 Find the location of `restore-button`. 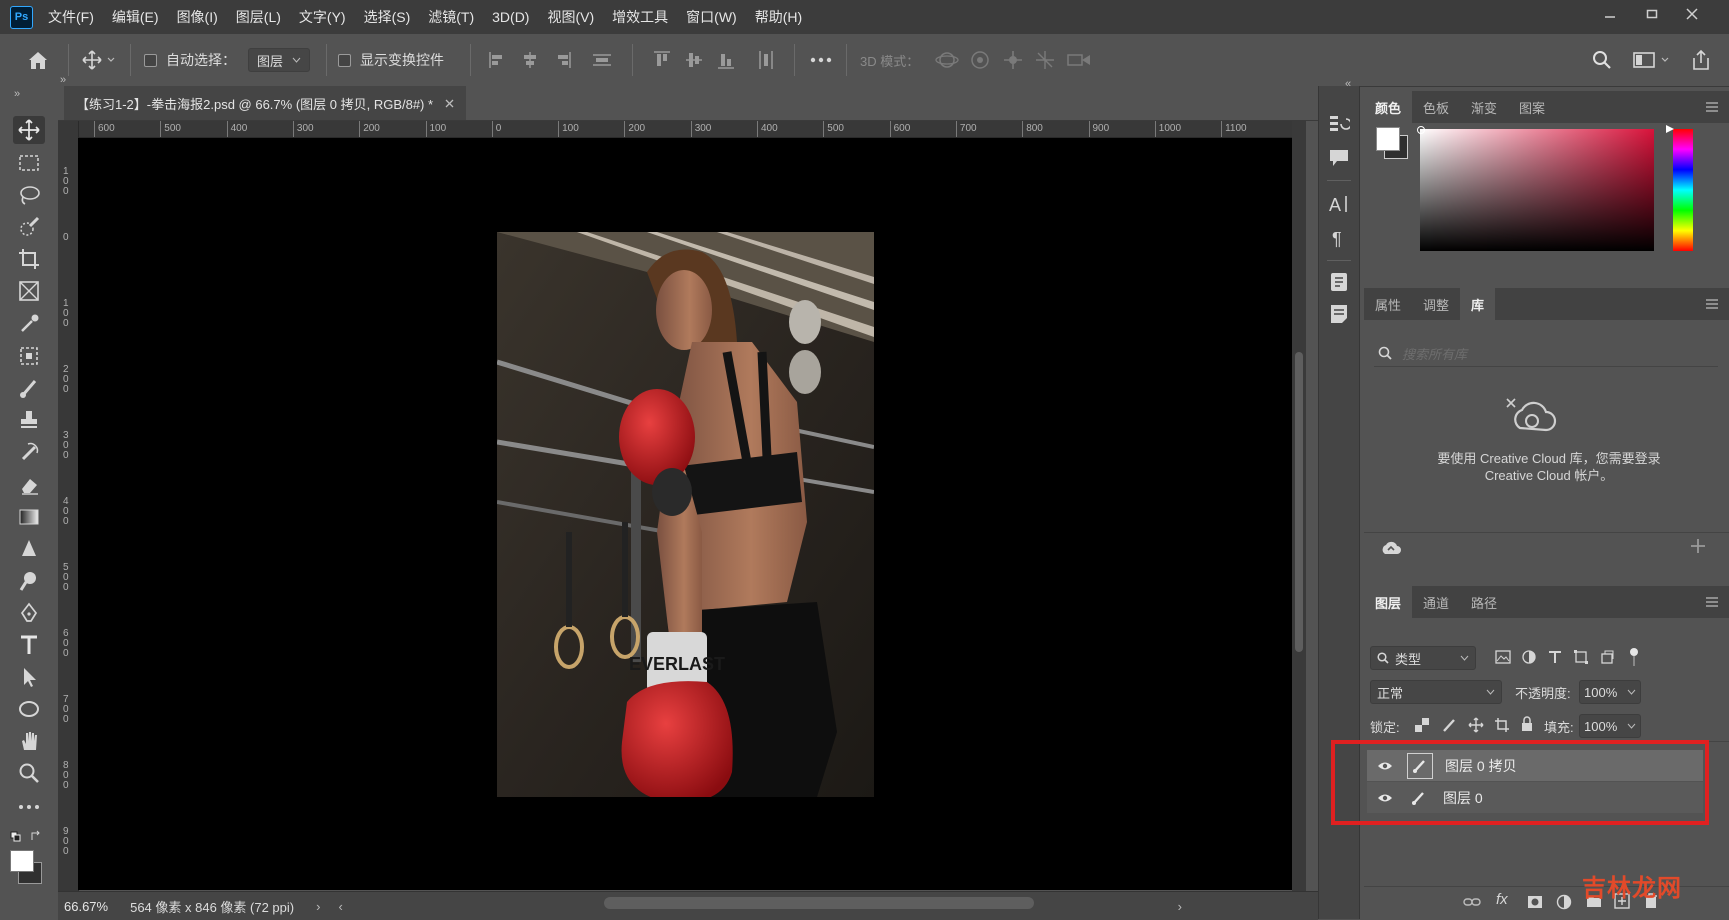

restore-button is located at coordinates (1652, 14).